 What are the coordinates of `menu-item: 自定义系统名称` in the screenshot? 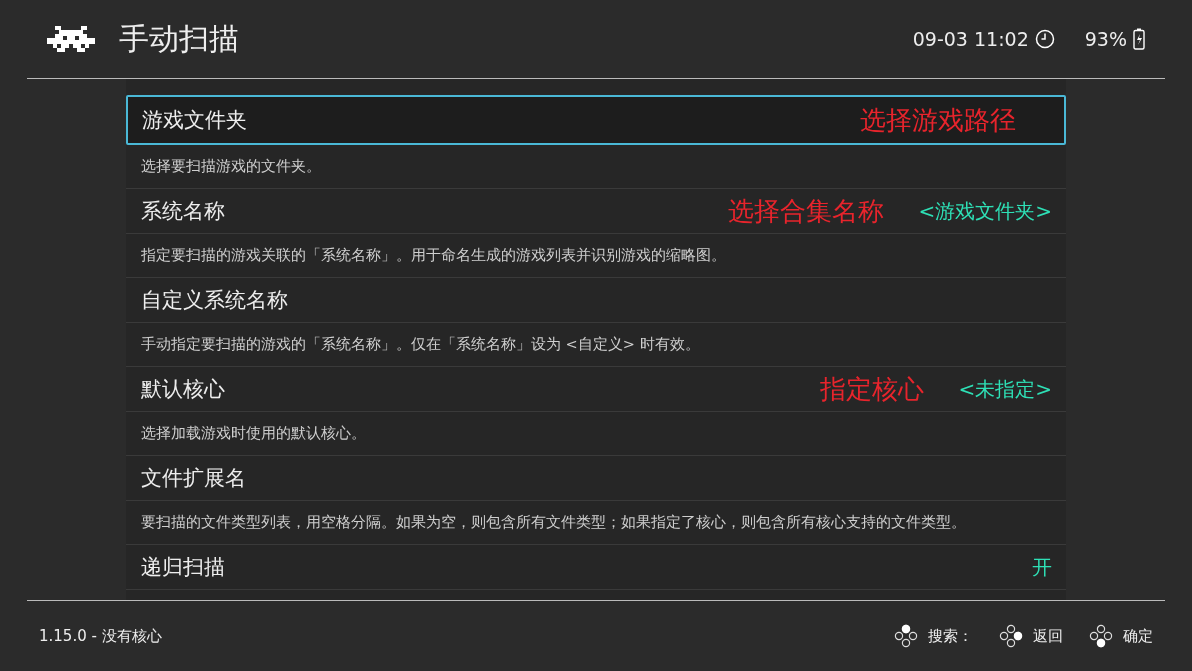 It's located at (596, 300).